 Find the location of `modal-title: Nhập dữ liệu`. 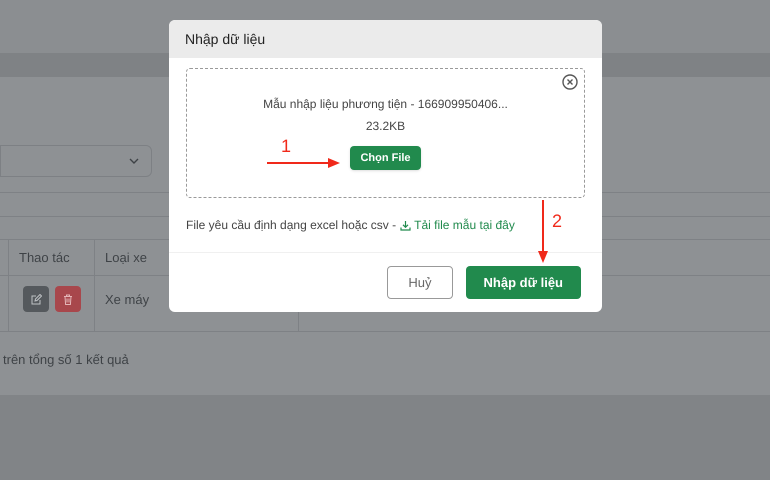

modal-title: Nhập dữ liệu is located at coordinates (225, 39).